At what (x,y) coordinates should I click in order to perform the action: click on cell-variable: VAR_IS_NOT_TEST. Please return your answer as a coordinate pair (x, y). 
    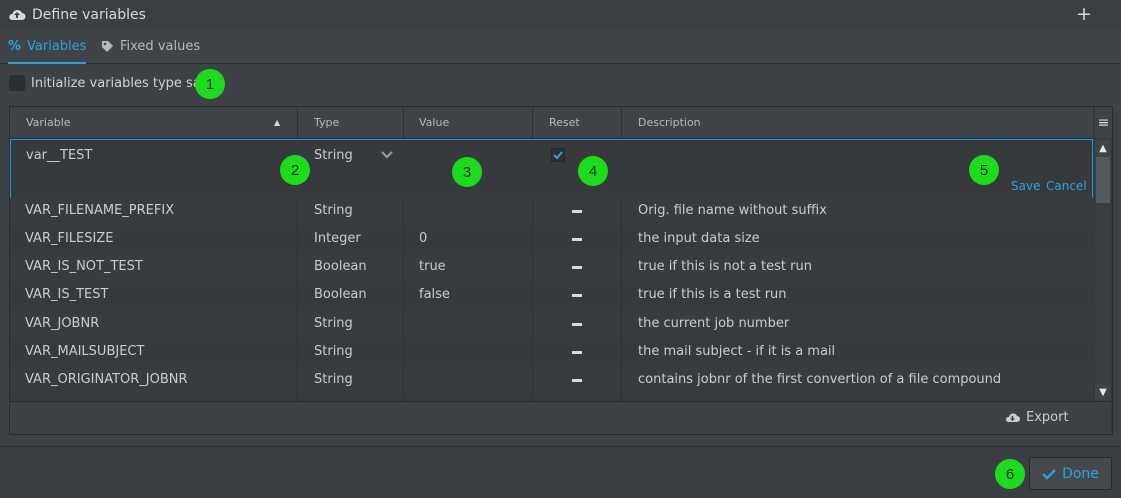
    Looking at the image, I should click on (84, 266).